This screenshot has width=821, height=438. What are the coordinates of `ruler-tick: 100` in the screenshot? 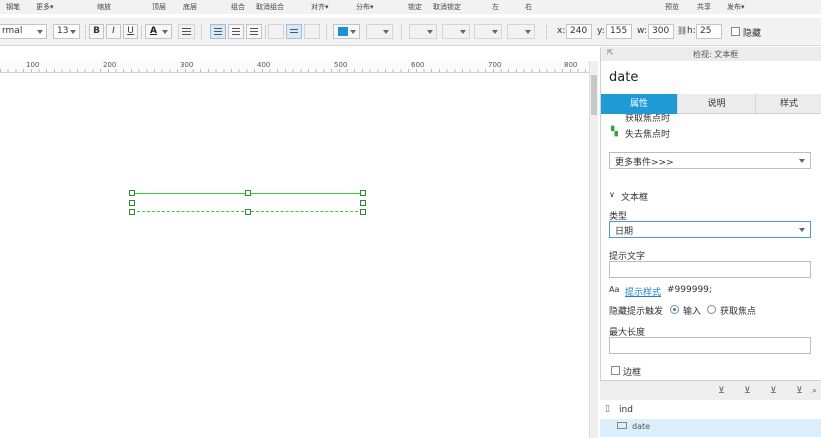 It's located at (33, 65).